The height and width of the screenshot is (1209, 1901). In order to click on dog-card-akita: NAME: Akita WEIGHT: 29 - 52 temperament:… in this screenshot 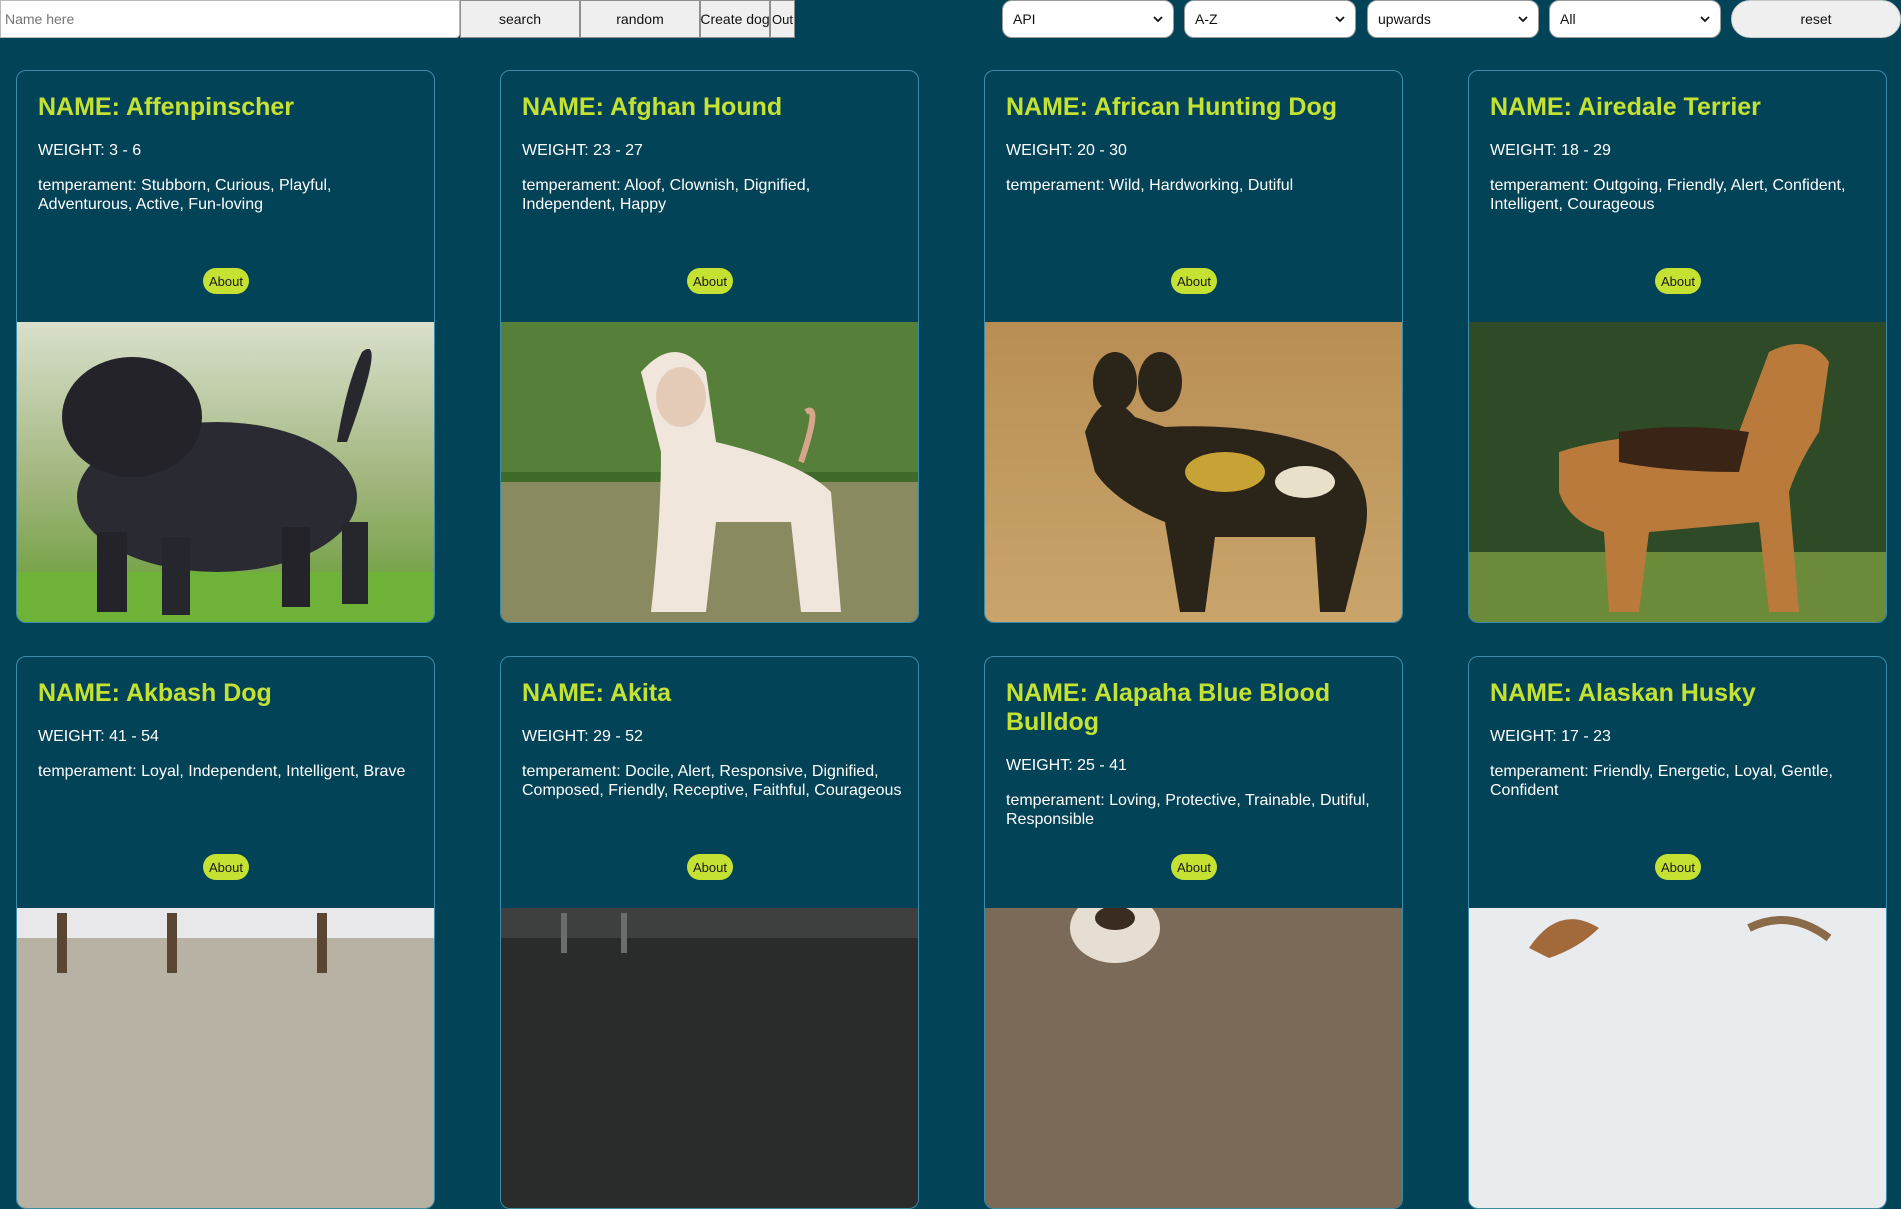, I will do `click(709, 932)`.